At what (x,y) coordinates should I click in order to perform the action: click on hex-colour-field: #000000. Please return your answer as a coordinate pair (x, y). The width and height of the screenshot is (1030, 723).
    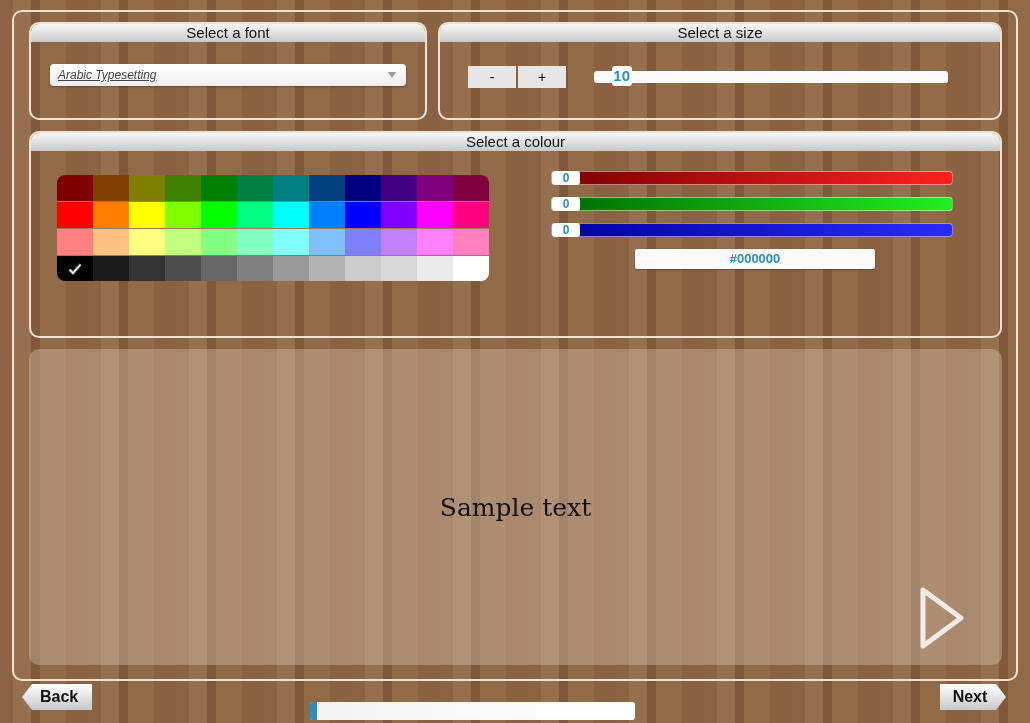
    Looking at the image, I should click on (755, 259).